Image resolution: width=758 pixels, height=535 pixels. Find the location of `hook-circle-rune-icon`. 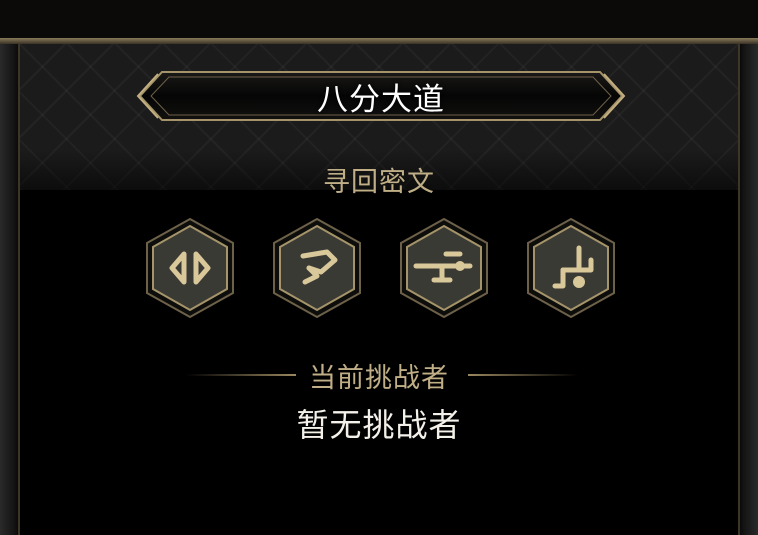

hook-circle-rune-icon is located at coordinates (571, 268).